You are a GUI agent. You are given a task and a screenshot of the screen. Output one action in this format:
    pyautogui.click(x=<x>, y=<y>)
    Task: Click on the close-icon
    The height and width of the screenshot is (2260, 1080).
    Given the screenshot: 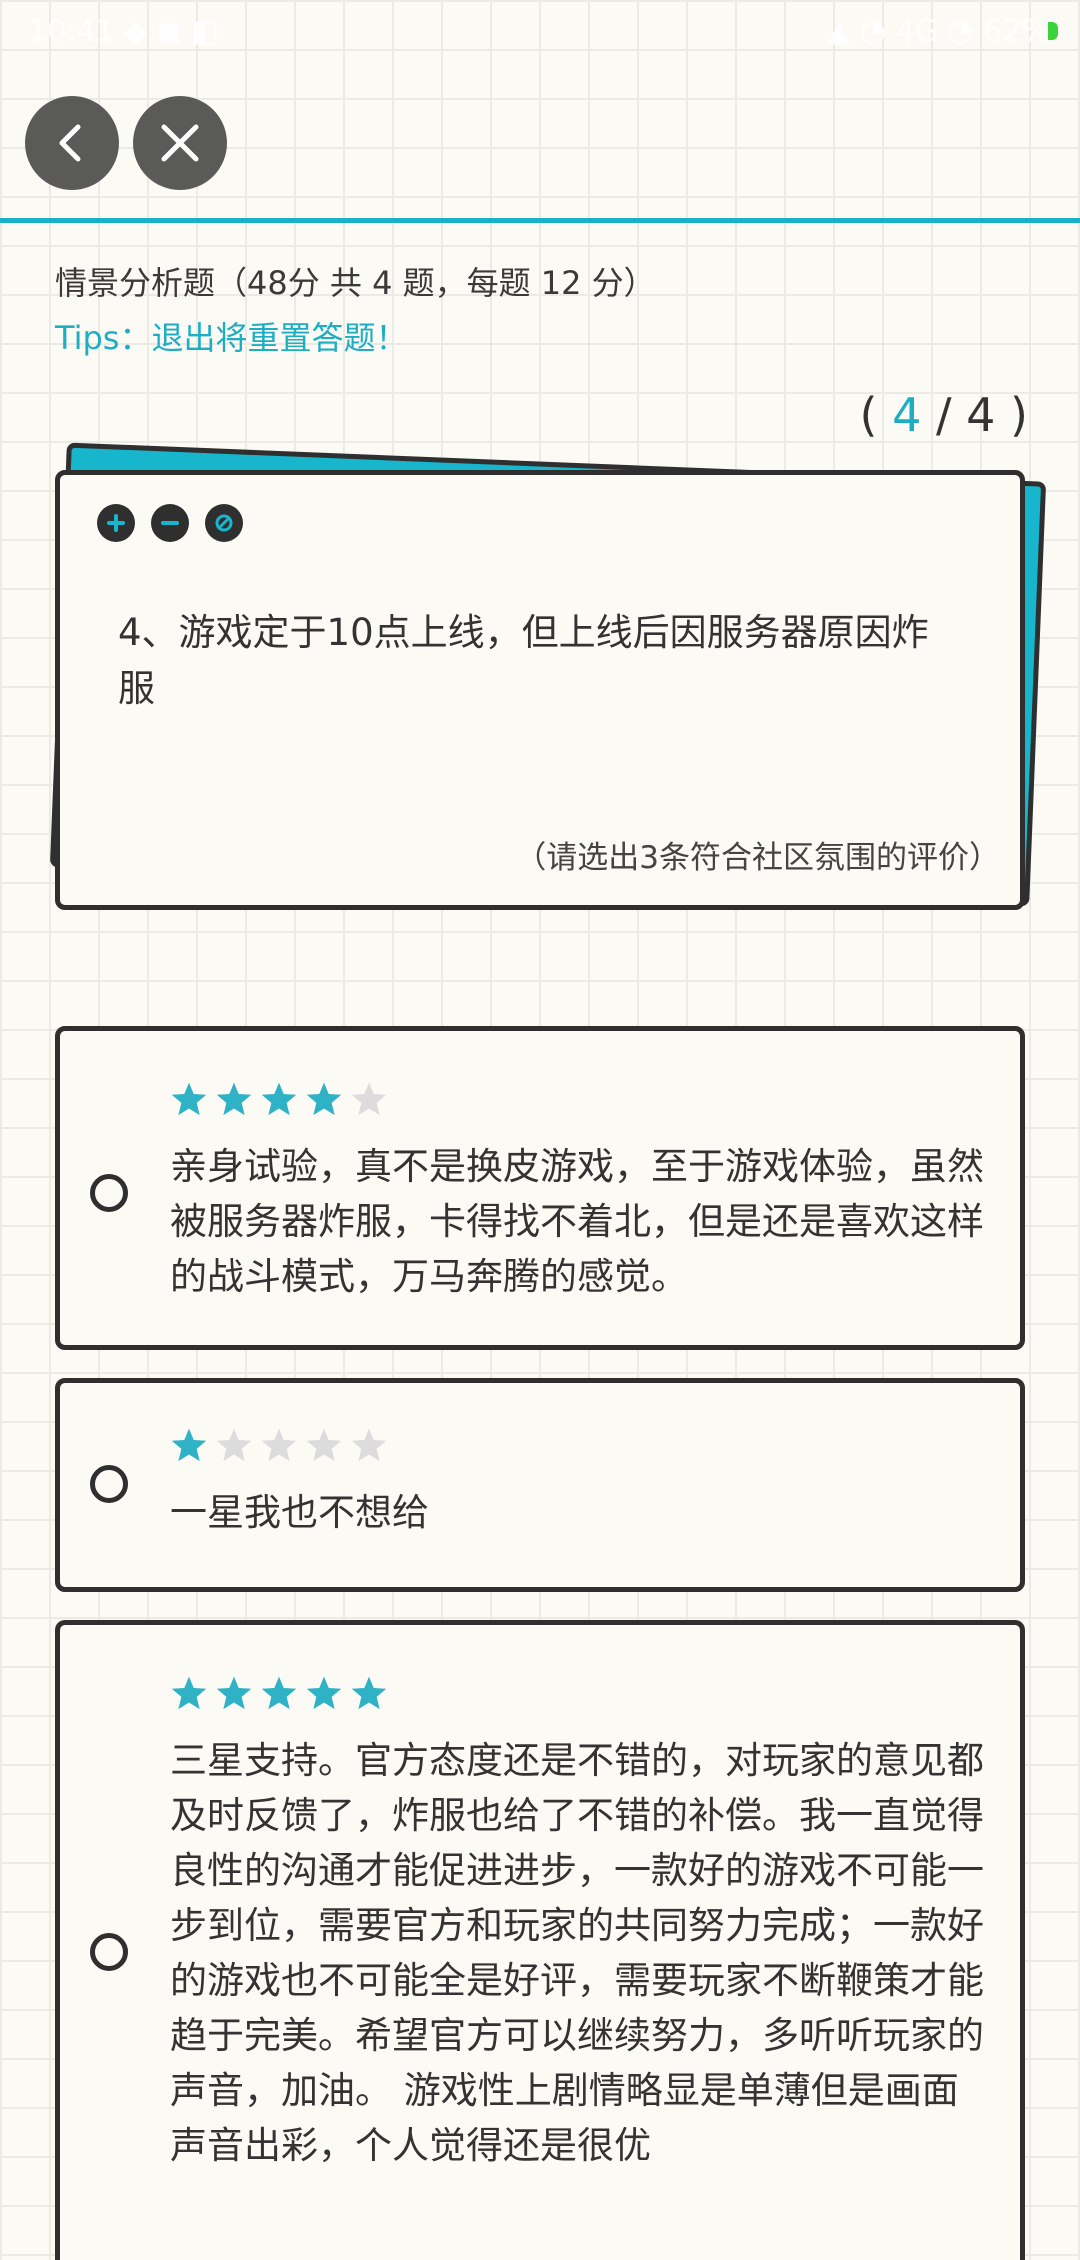 What is the action you would take?
    pyautogui.click(x=180, y=143)
    